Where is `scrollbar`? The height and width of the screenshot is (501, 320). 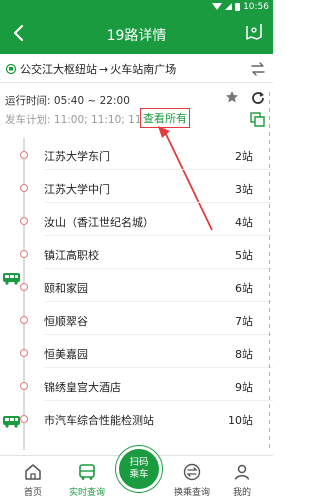 scrollbar is located at coordinates (269, 272).